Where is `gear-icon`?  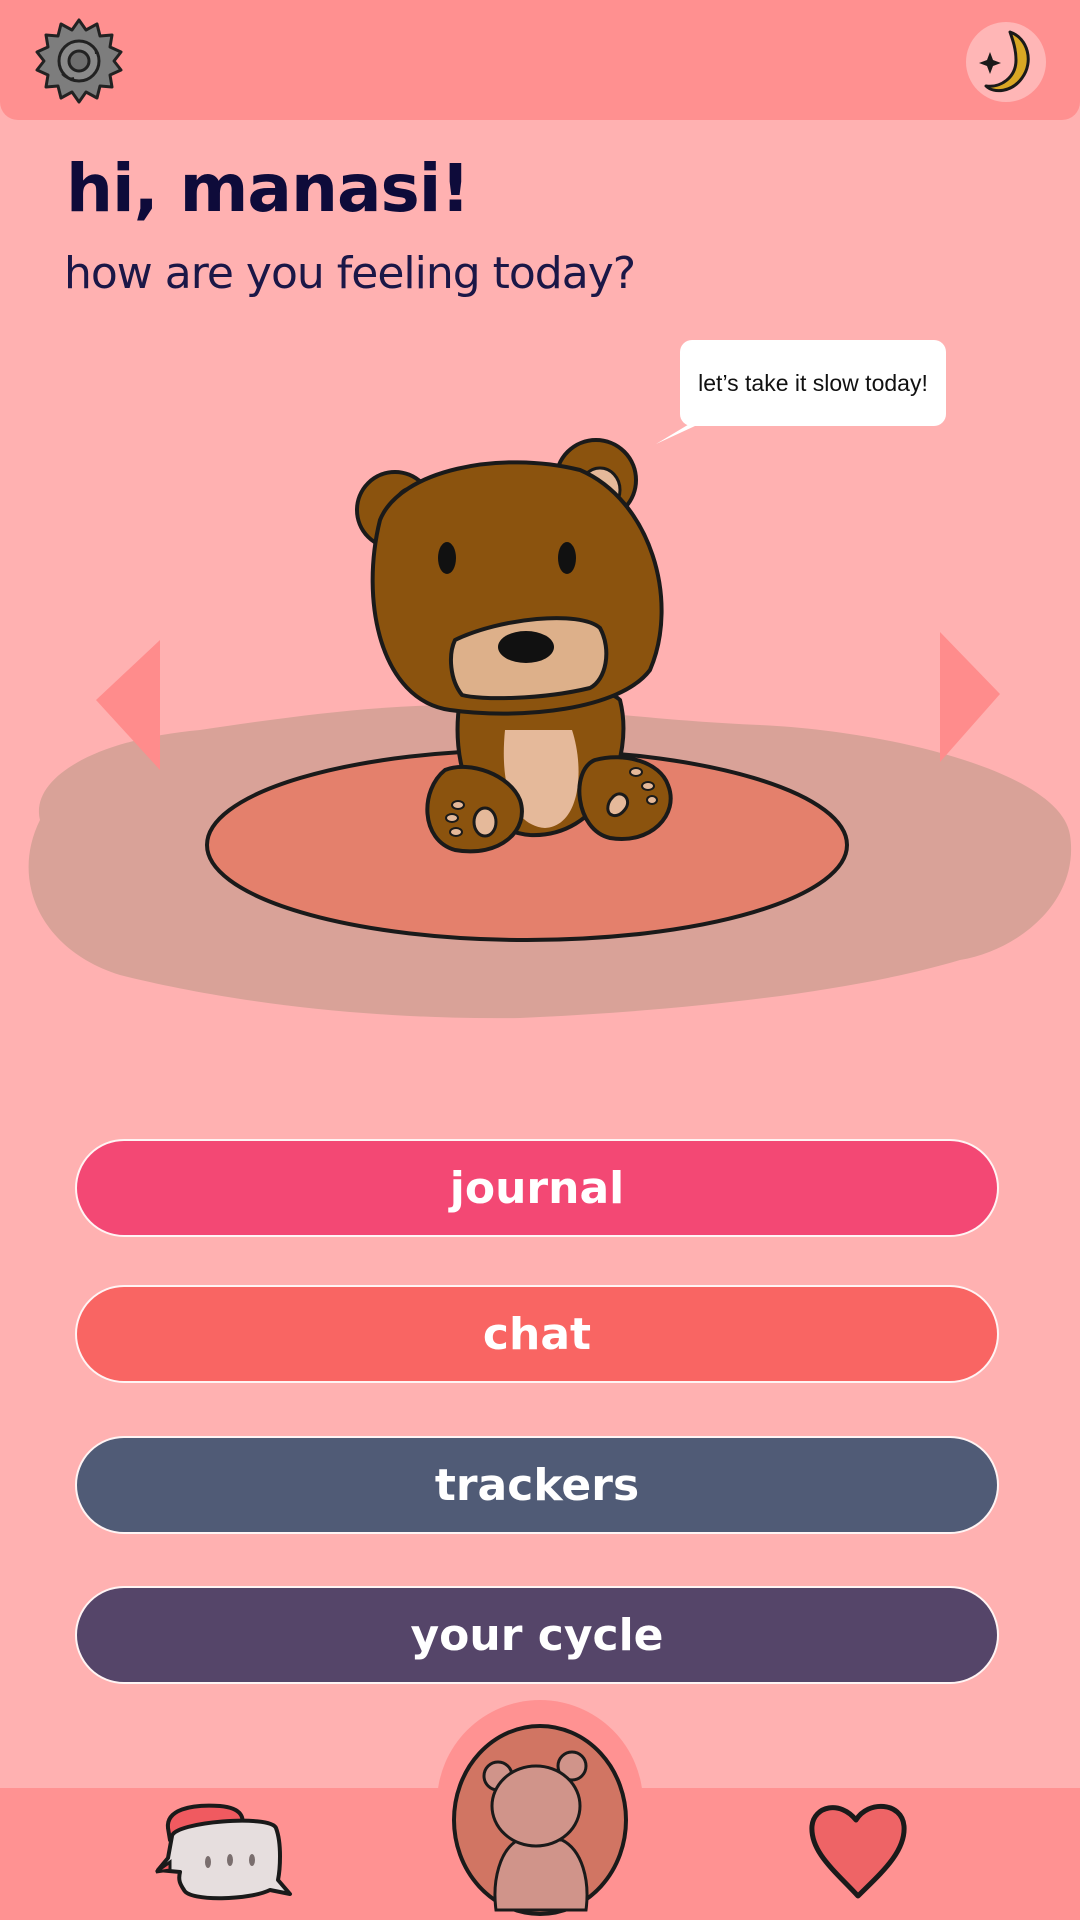
gear-icon is located at coordinates (79, 61).